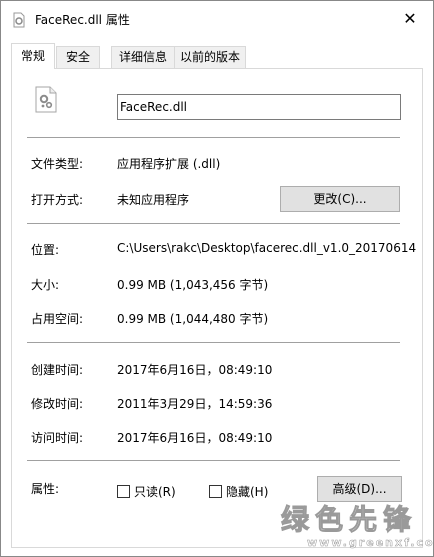 Image resolution: width=434 pixels, height=557 pixels. Describe the element at coordinates (195, 370) in the screenshot. I see `created-value: 2017年6月16日，08:49:10` at that location.